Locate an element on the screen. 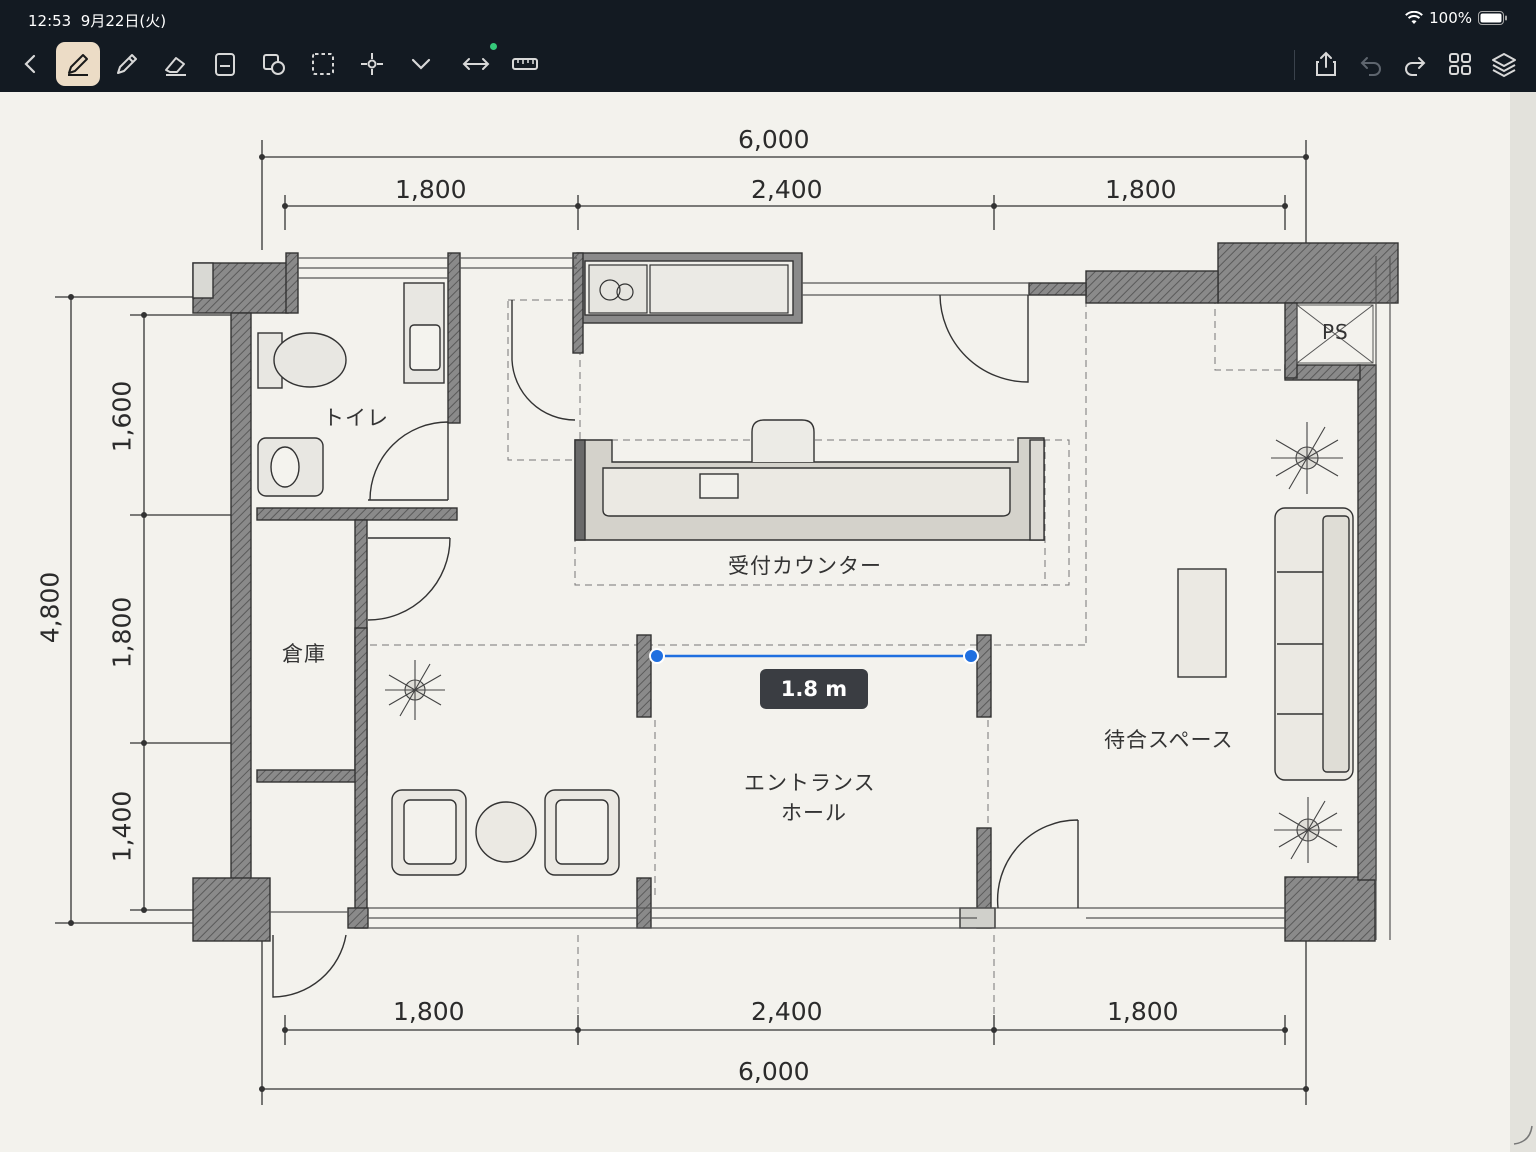 This screenshot has height=1152, width=1536. dim-top-seg-2: 2,400 is located at coordinates (787, 189).